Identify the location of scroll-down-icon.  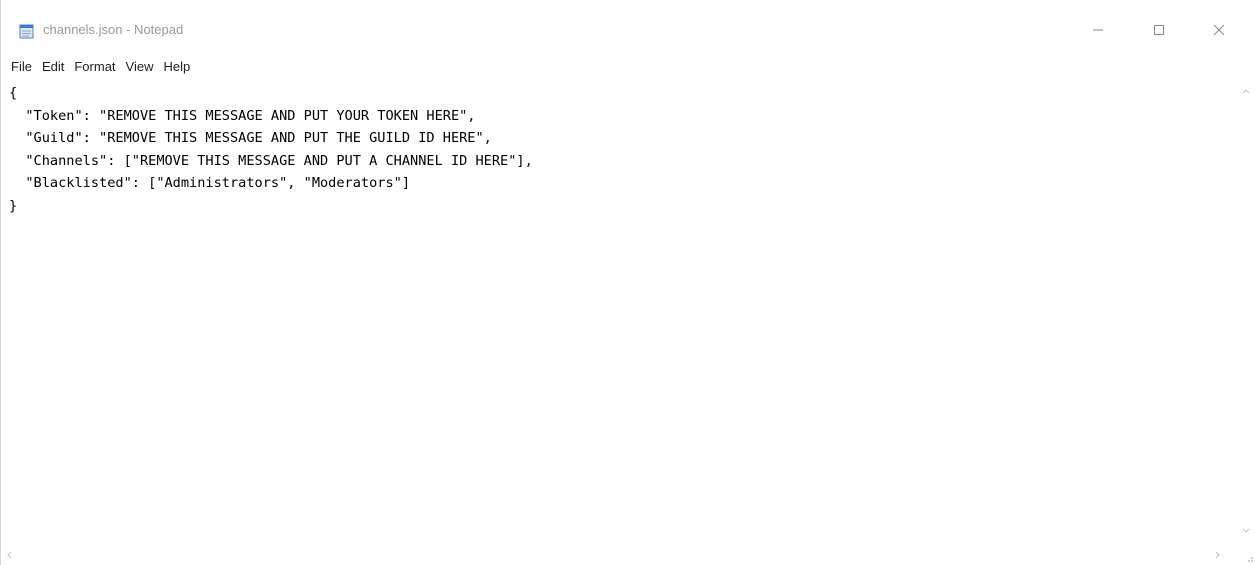
(1246, 531).